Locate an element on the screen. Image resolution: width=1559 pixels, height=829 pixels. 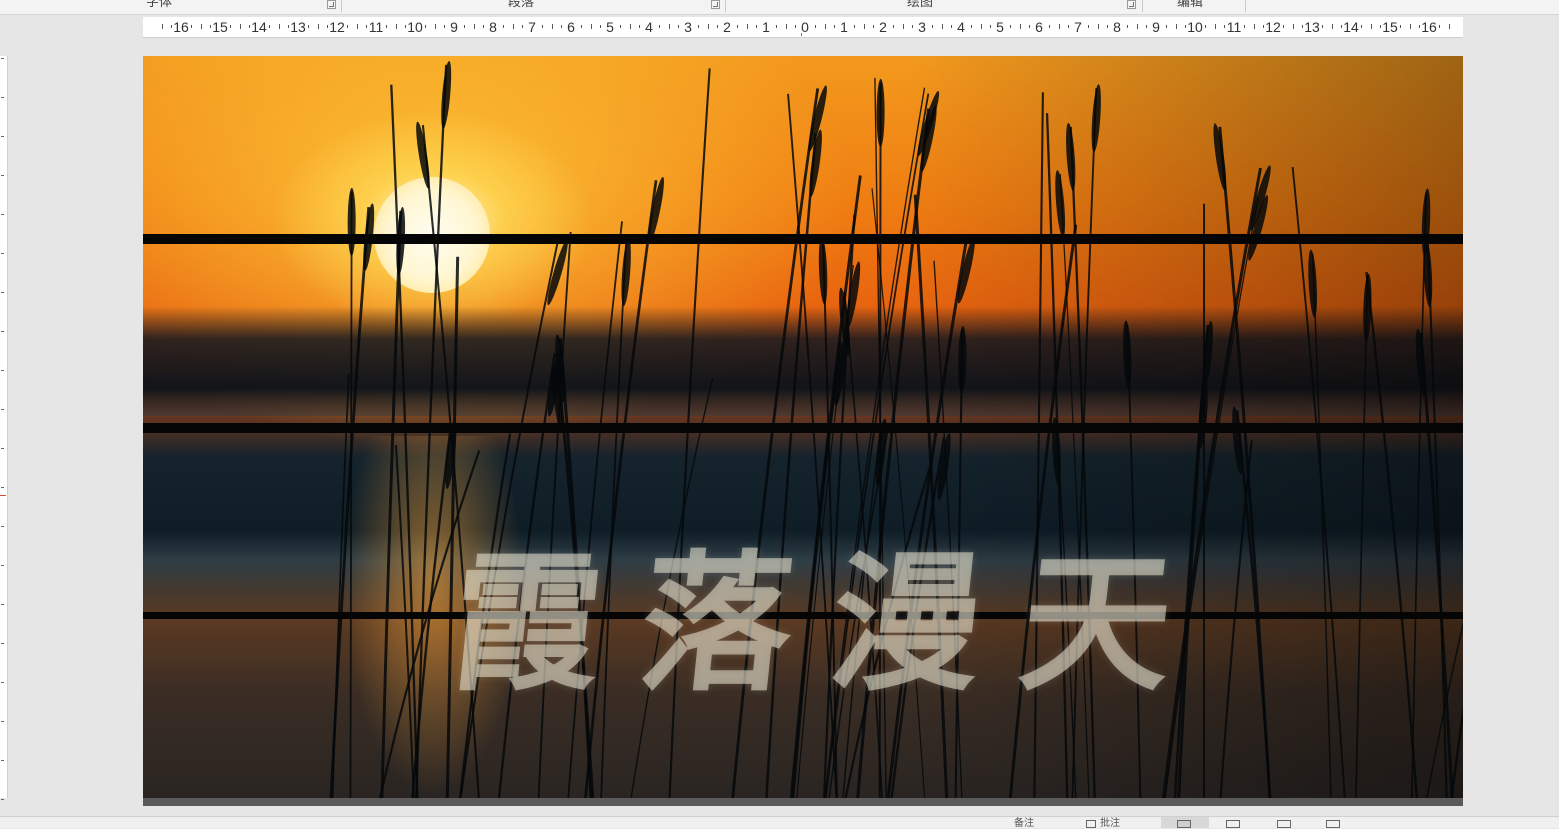
title-char: 落 is located at coordinates (718, 611).